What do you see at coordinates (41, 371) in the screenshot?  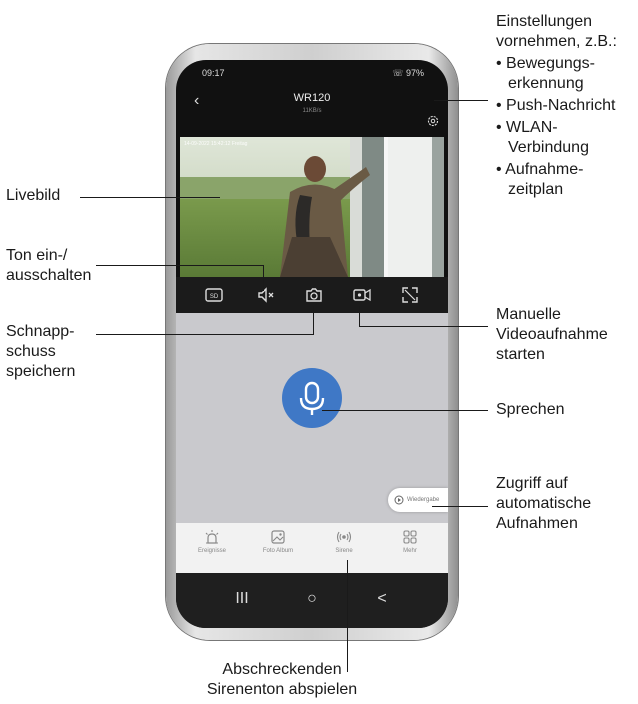 I see `snapshot-callout-line: speichern` at bounding box center [41, 371].